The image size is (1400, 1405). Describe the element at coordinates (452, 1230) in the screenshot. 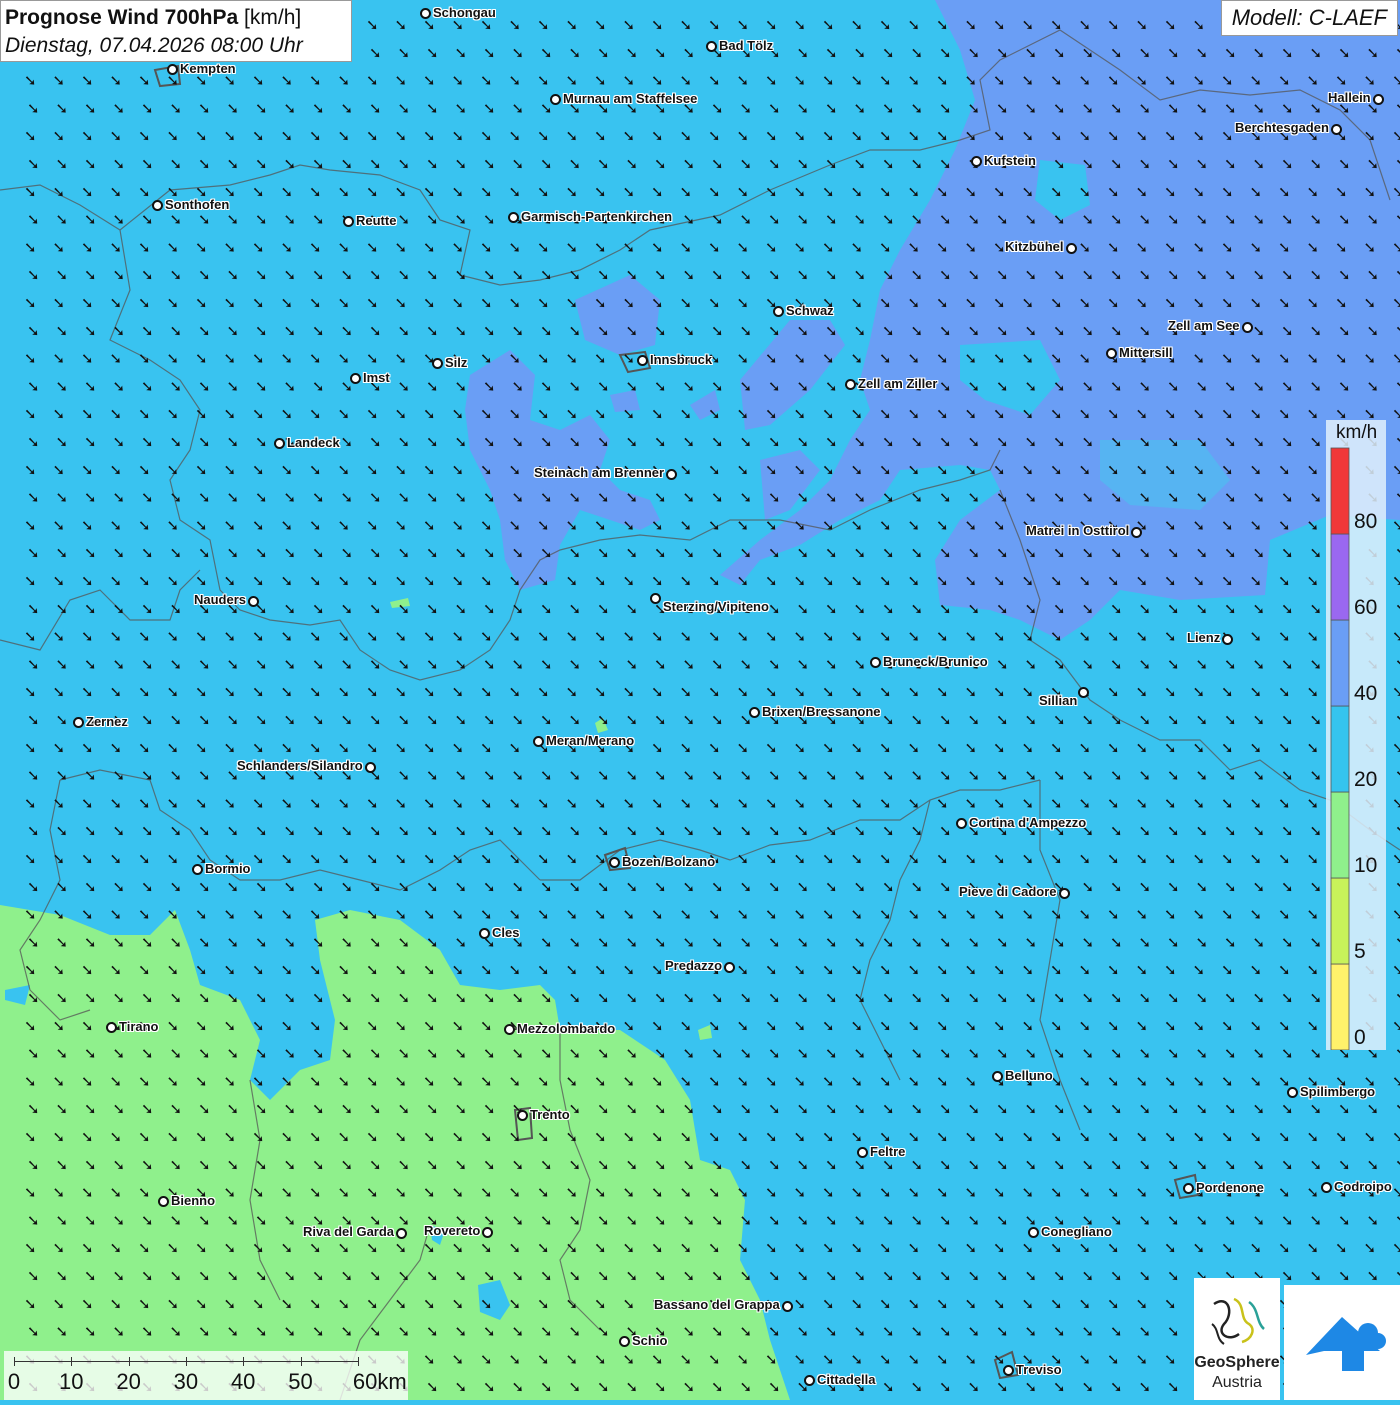

I see `city-label: Rovereto` at that location.